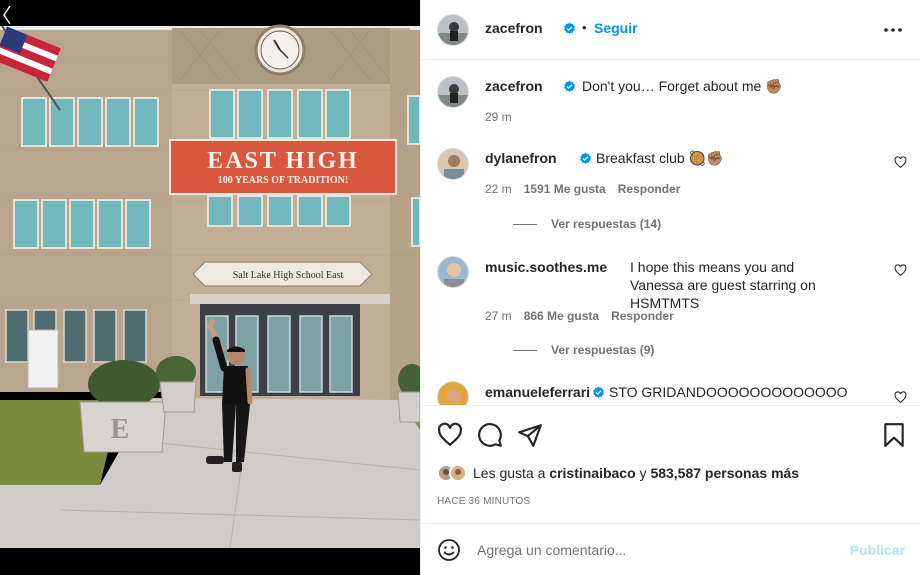  What do you see at coordinates (561, 316) in the screenshot?
I see `comment-likes-count: 866 Me gusta` at bounding box center [561, 316].